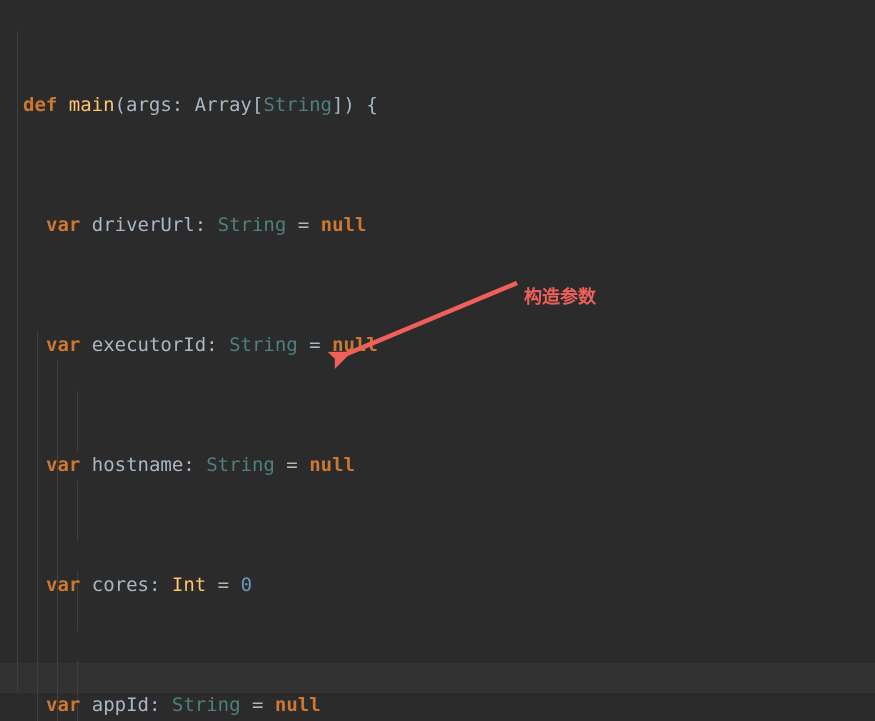  Describe the element at coordinates (120, 105) in the screenshot. I see `paren-open: (` at that location.